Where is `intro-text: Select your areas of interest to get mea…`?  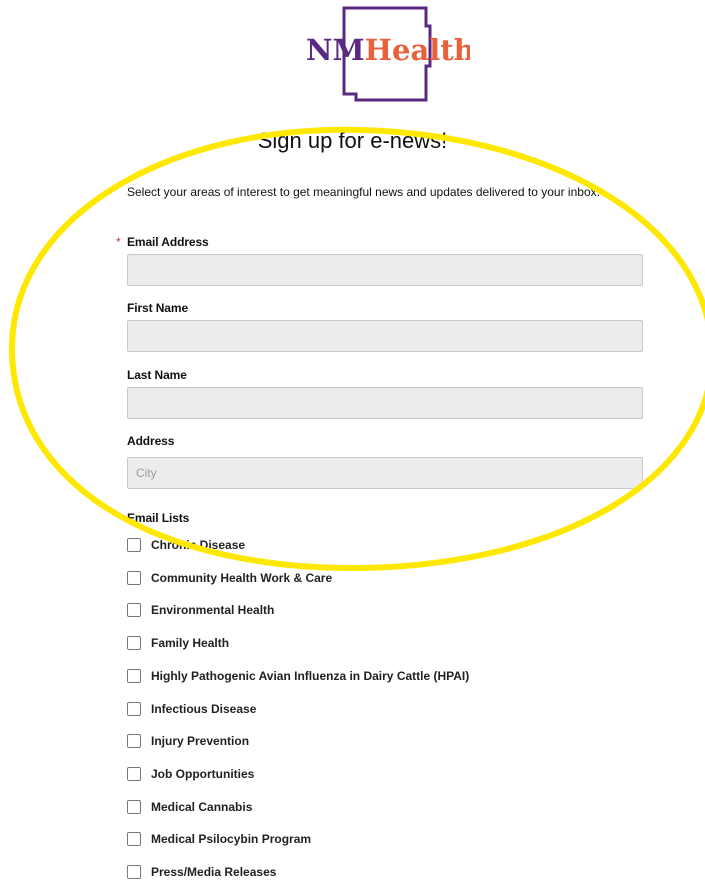
intro-text: Select your areas of interest to get mea… is located at coordinates (363, 192).